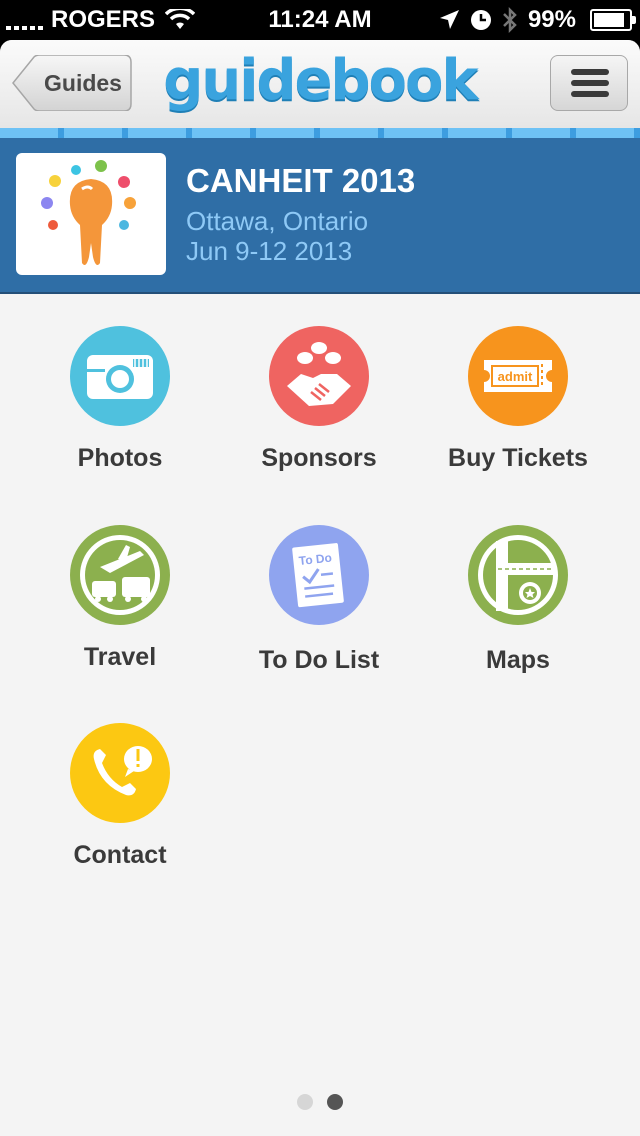 This screenshot has height=1136, width=640. What do you see at coordinates (613, 20) in the screenshot?
I see `battery-icon` at bounding box center [613, 20].